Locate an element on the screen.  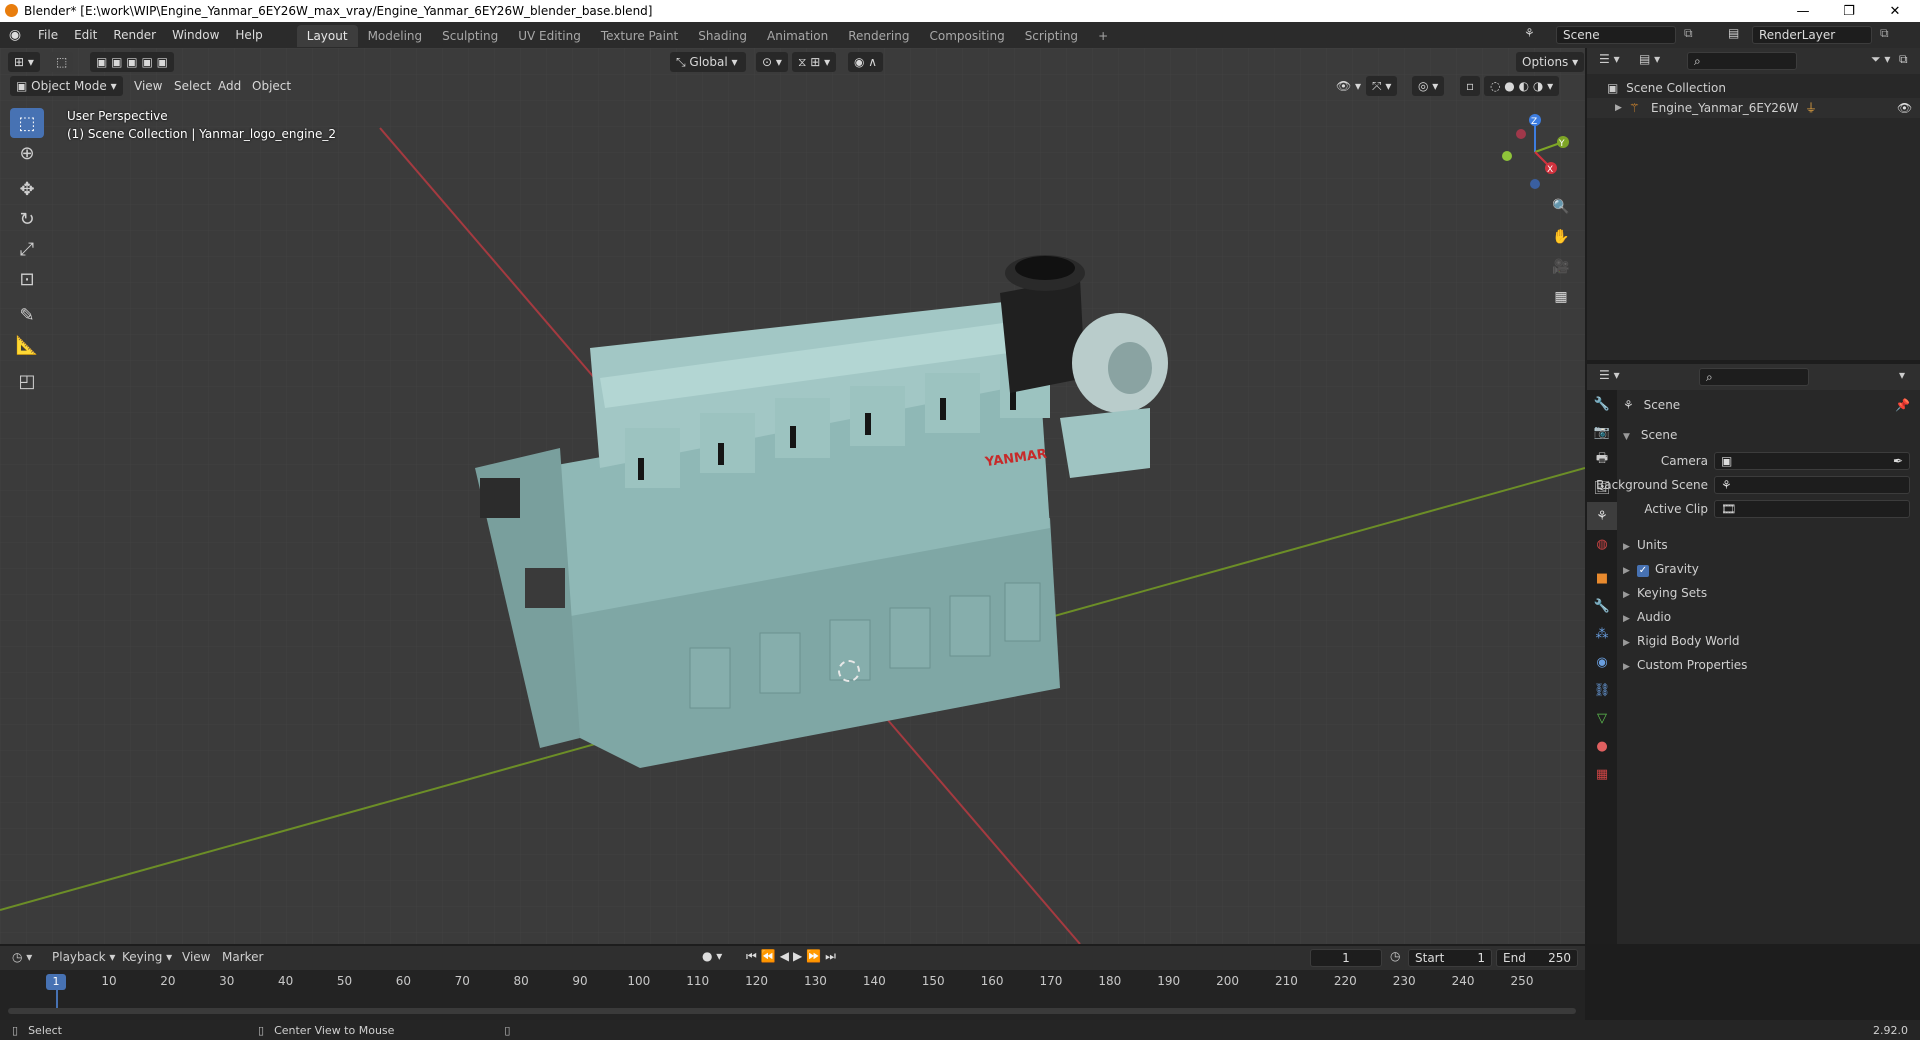
transform-orientation-dropdown: ⤡ Global ▾ is located at coordinates (708, 62).